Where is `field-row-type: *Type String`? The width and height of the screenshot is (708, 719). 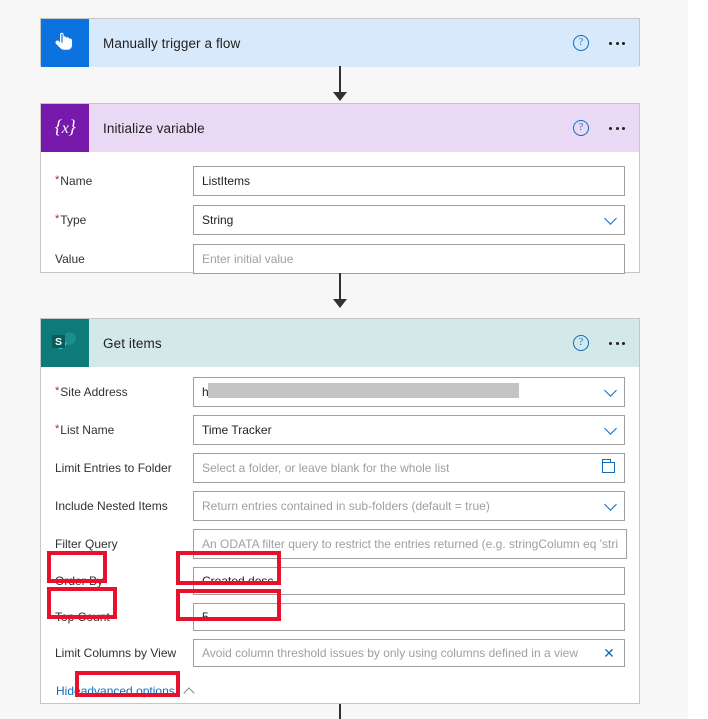 field-row-type: *Type String is located at coordinates (340, 219).